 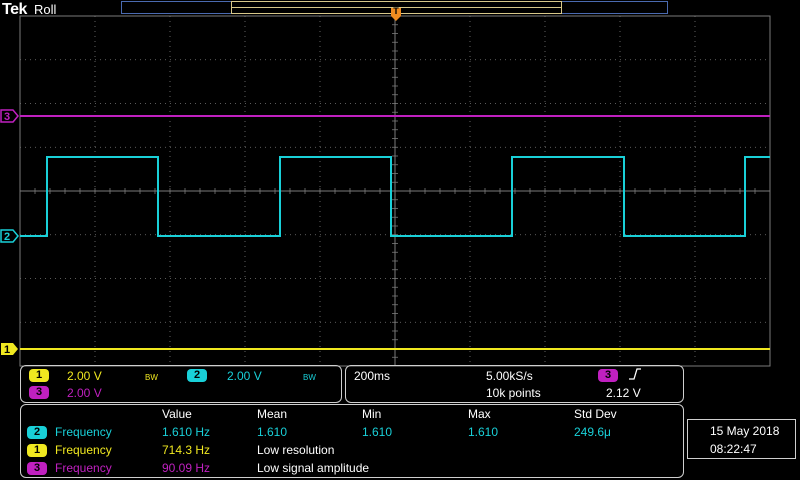 I want to click on channel-settings-panel: 1 2.00 V BW 2 2.00 V BW 3 2.00 V, so click(x=181, y=384).